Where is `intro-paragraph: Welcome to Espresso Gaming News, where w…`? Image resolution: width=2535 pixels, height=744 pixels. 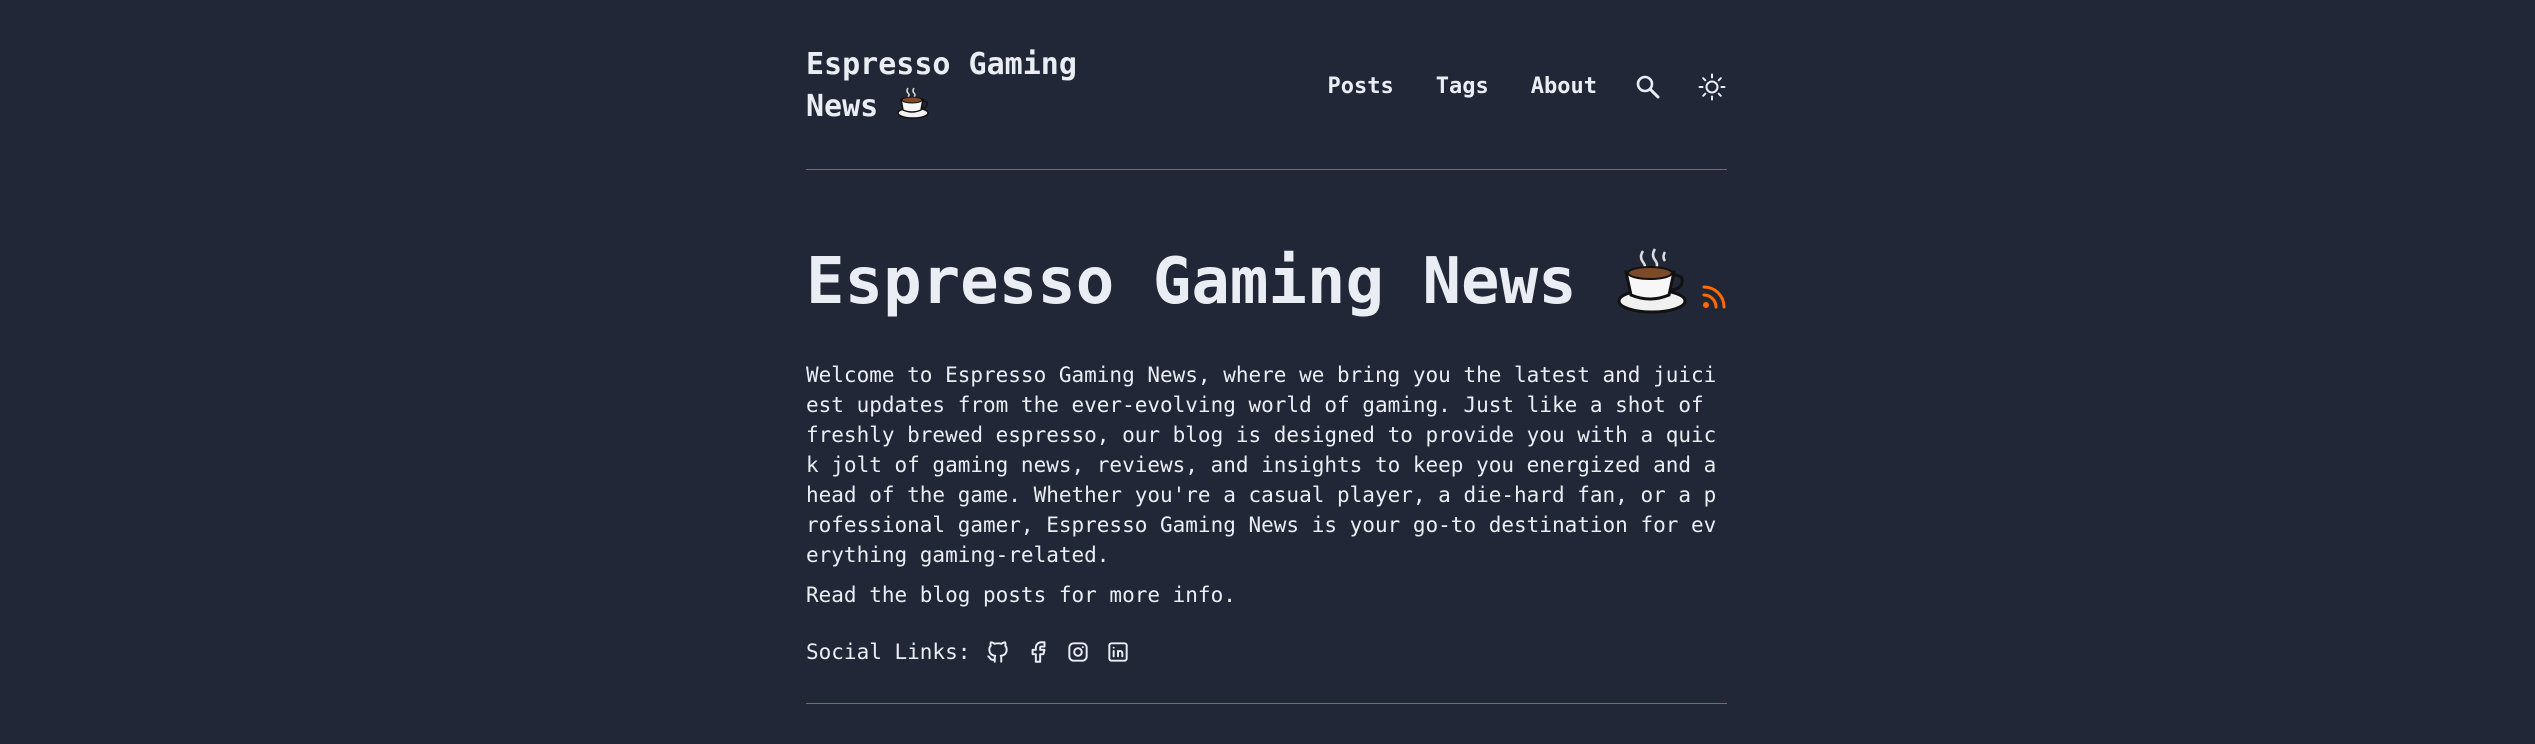 intro-paragraph: Welcome to Espresso Gaming News, where w… is located at coordinates (1261, 465).